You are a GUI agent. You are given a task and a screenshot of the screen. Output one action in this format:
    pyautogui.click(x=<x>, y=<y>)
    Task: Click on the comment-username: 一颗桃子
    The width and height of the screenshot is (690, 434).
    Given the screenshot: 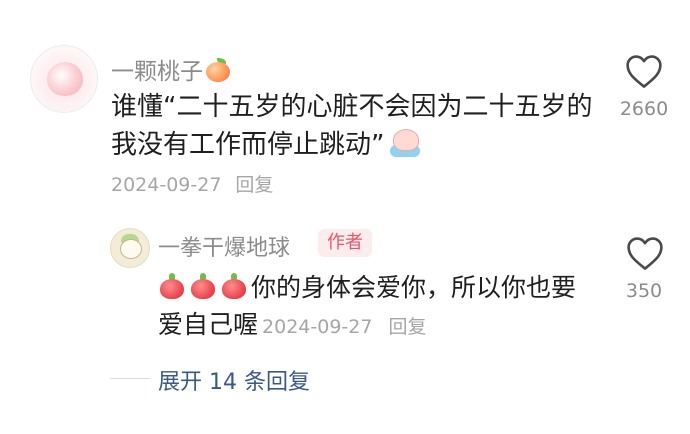 What is the action you would take?
    pyautogui.click(x=171, y=69)
    